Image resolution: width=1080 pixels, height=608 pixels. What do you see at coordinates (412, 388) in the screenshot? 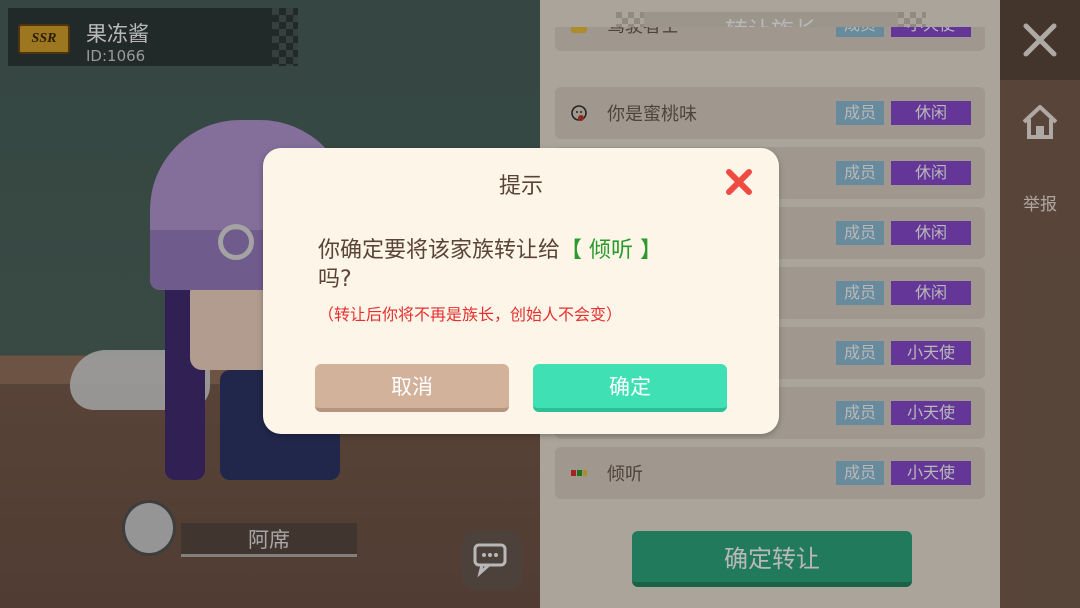
I see `cancel-button: 取消` at bounding box center [412, 388].